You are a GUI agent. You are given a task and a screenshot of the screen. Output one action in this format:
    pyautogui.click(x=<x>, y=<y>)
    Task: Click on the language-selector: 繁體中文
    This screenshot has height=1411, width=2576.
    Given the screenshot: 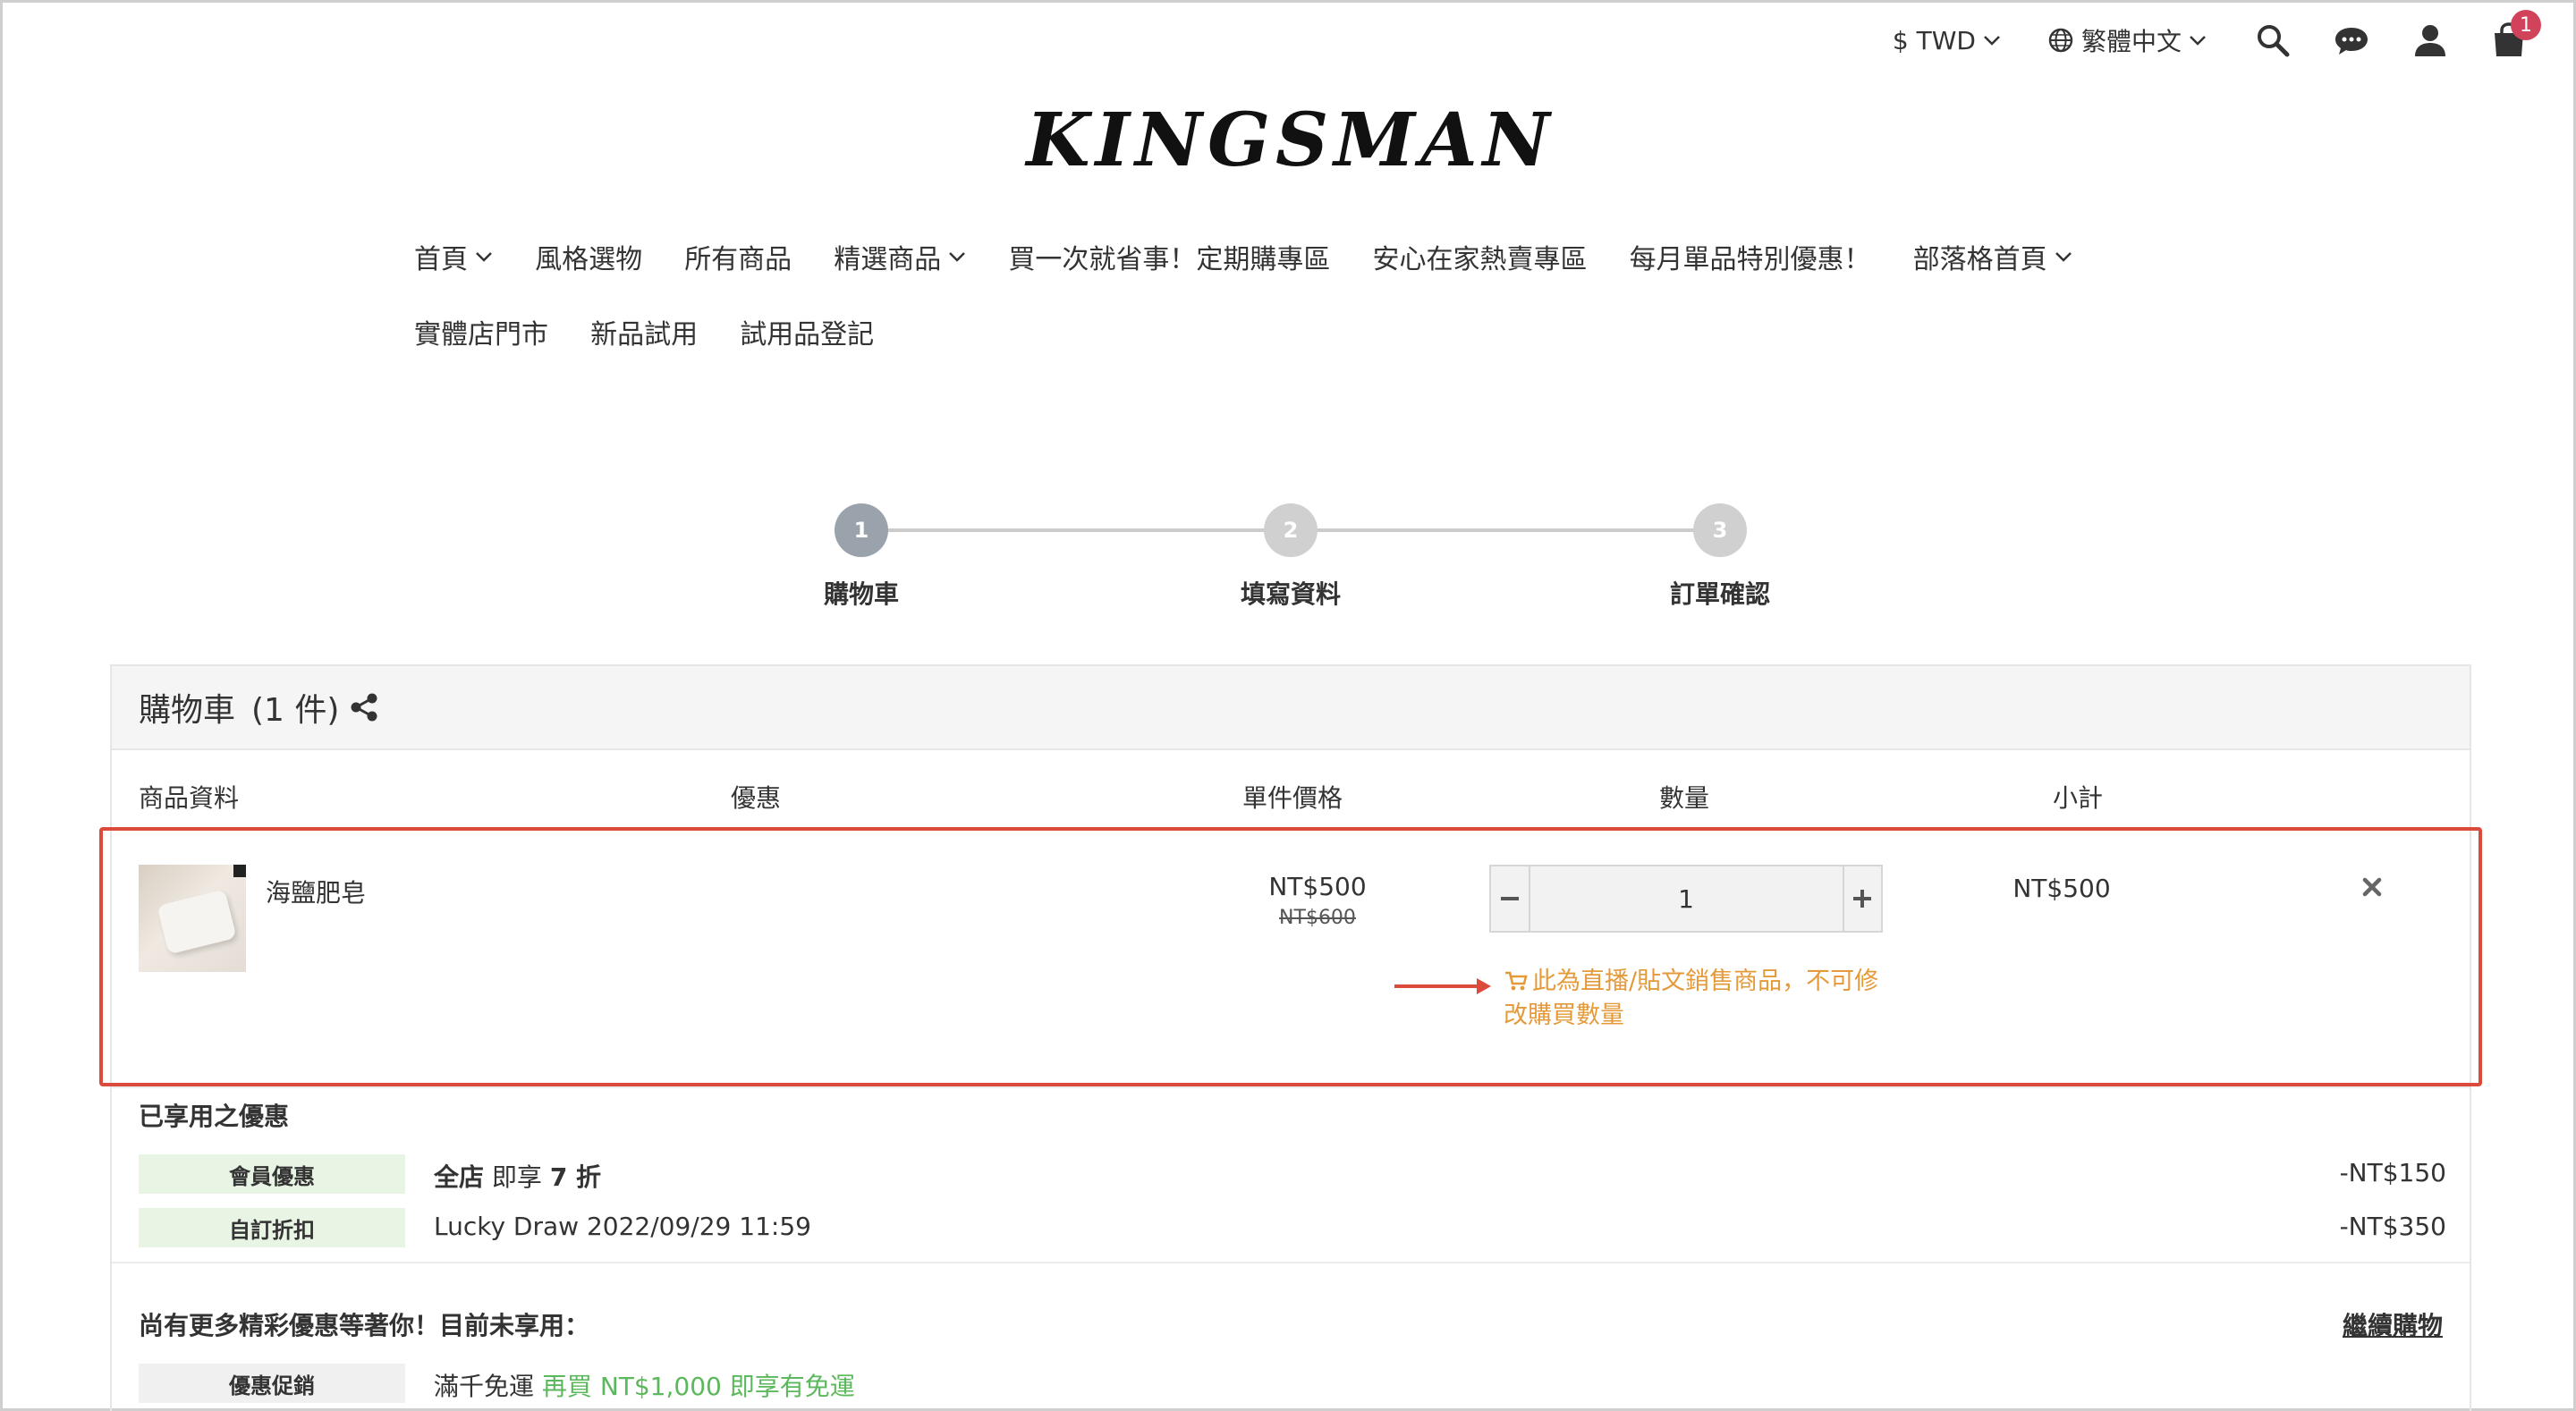 What is the action you would take?
    pyautogui.click(x=2127, y=40)
    